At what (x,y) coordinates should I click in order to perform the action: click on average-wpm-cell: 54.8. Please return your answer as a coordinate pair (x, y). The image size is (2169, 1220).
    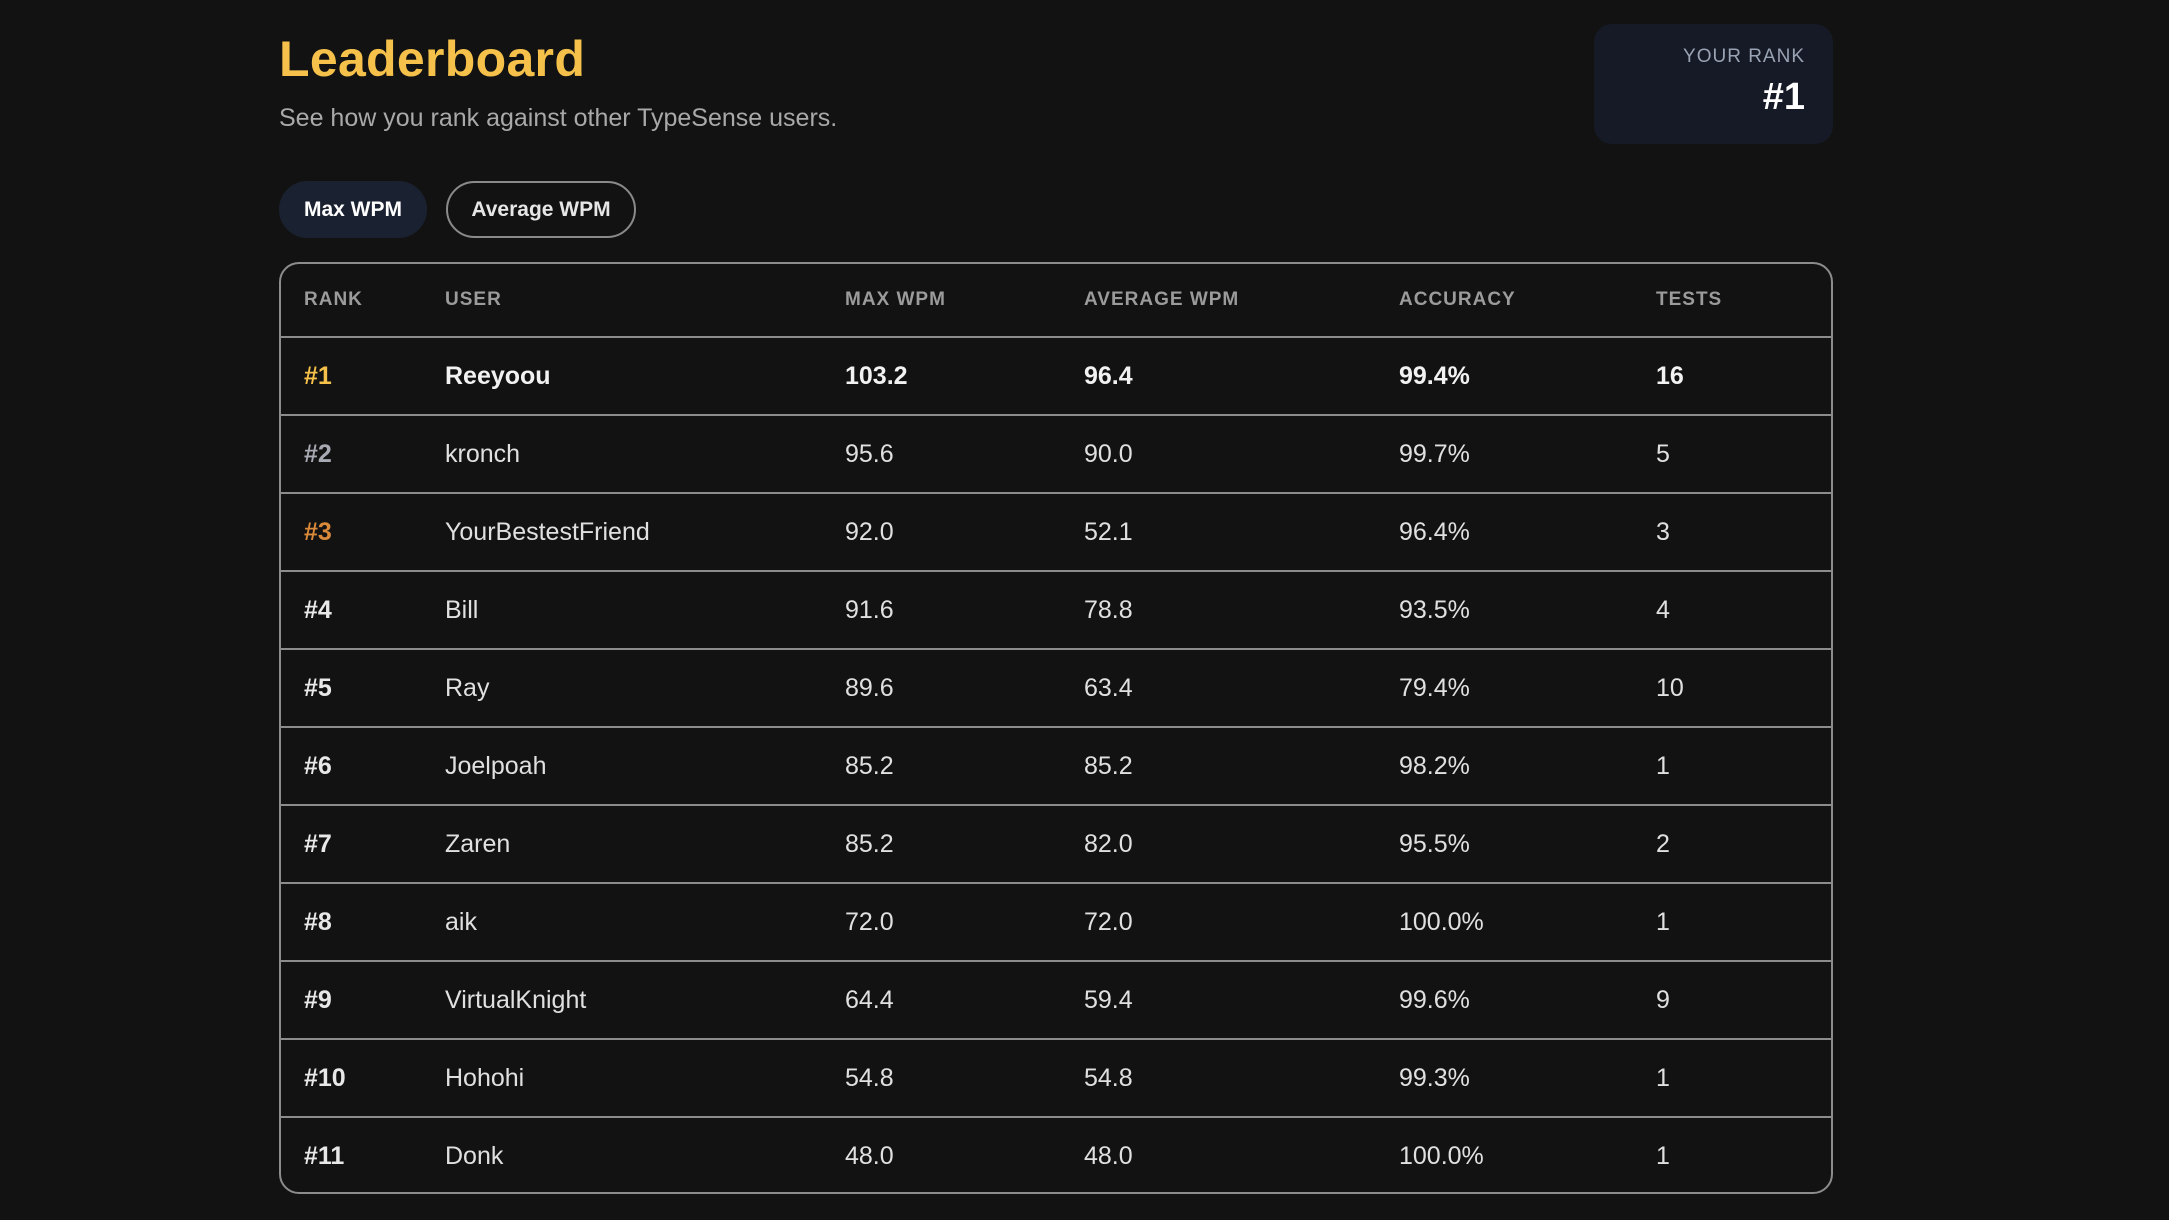
    Looking at the image, I should click on (1241, 1078).